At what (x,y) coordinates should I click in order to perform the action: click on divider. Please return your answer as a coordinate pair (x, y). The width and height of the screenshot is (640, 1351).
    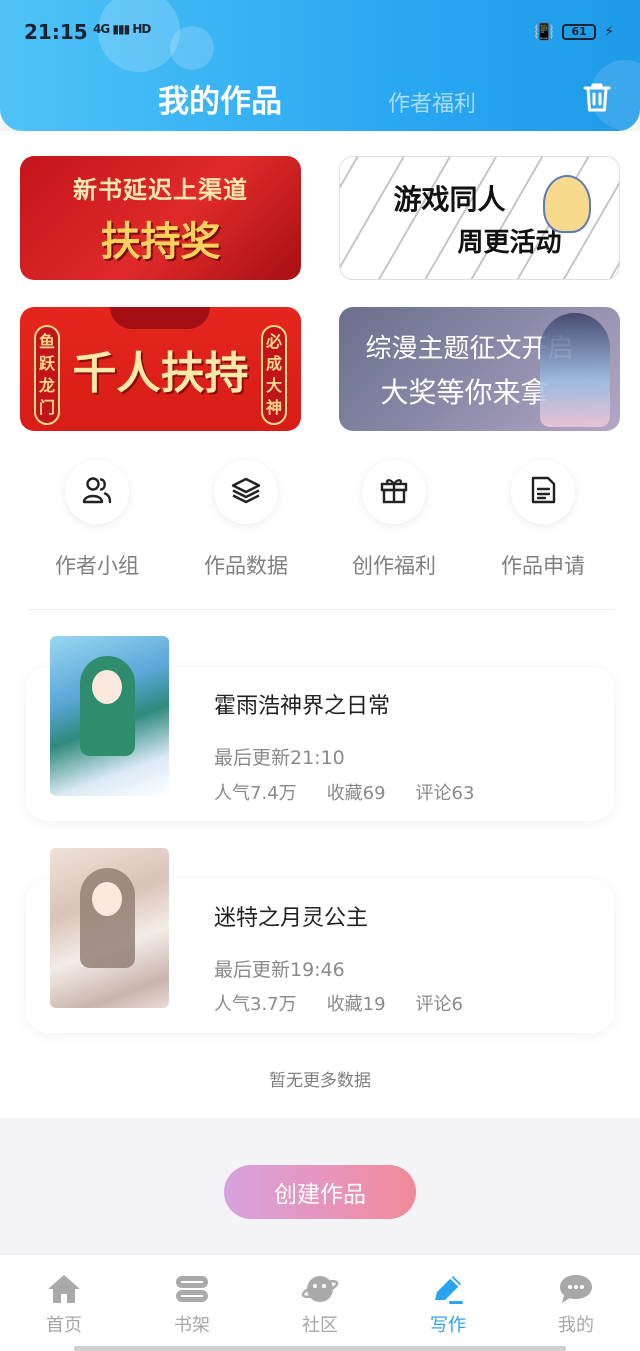
    Looking at the image, I should click on (321, 609).